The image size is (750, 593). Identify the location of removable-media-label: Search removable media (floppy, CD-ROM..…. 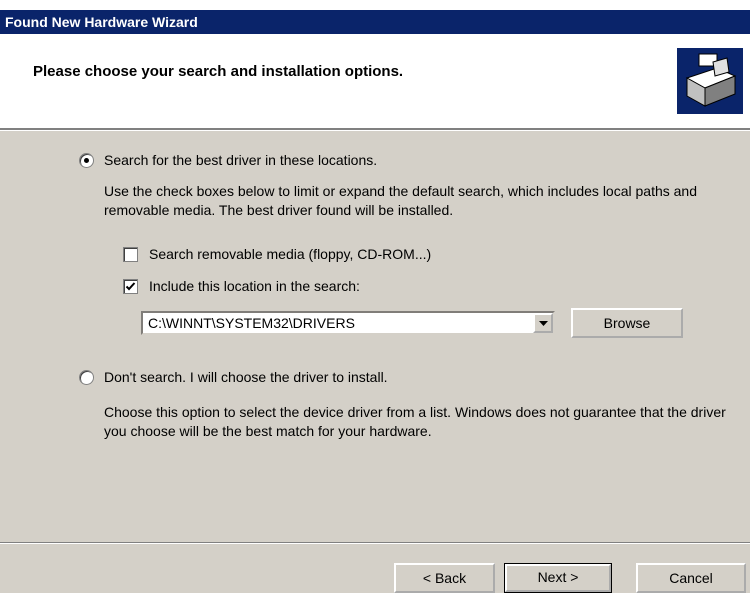
(290, 254).